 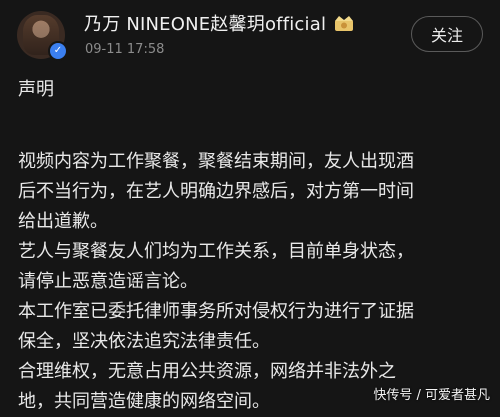 What do you see at coordinates (125, 49) in the screenshot?
I see `post-timestamp: 09-11 17:58` at bounding box center [125, 49].